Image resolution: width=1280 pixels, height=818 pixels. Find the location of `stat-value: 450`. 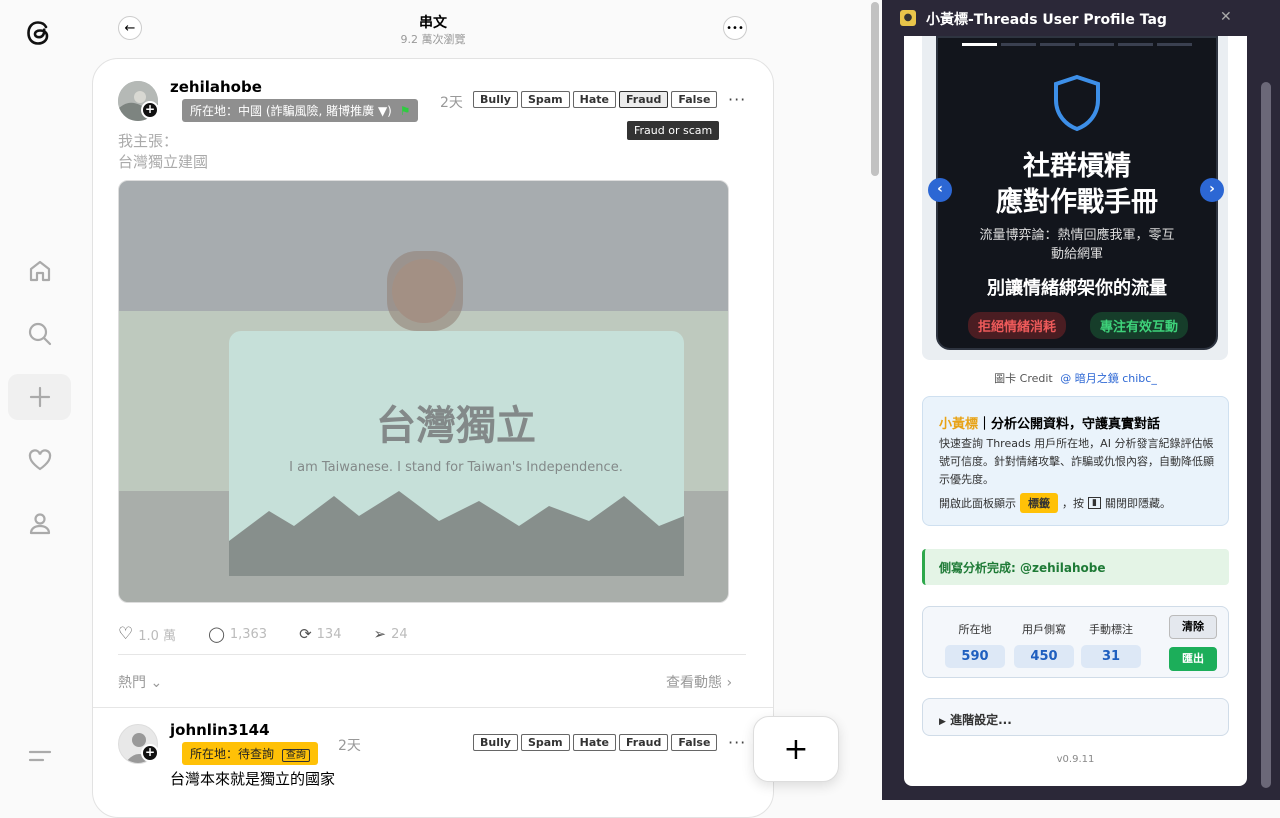

stat-value: 450 is located at coordinates (1044, 656).